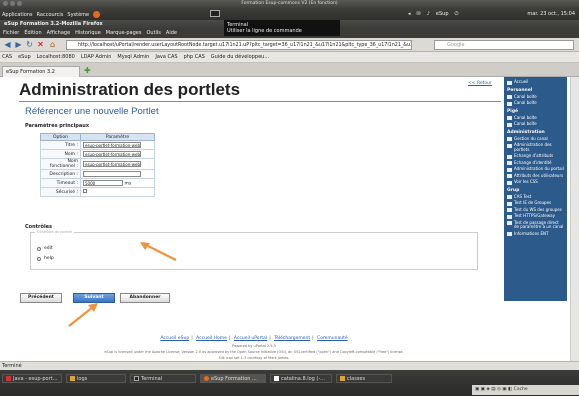 The image size is (579, 396). I want to click on window-controls, so click(12, 3).